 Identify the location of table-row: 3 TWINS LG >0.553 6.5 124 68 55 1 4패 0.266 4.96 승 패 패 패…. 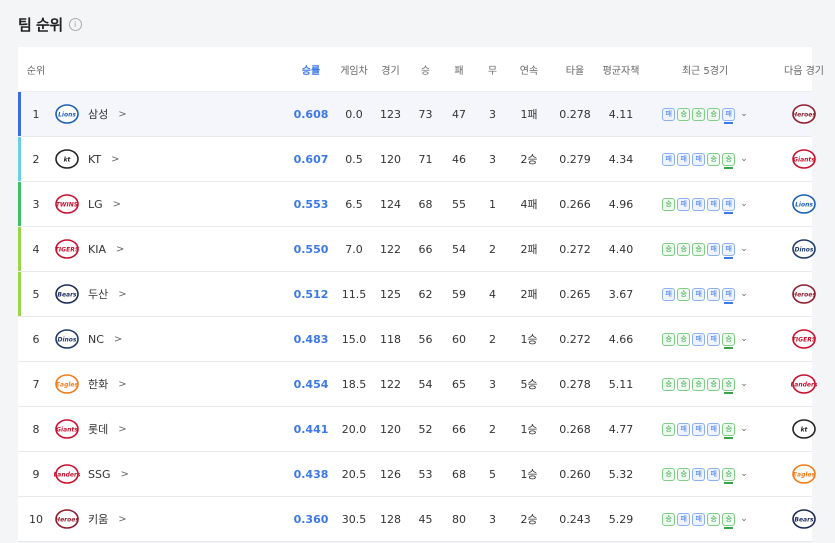
(417, 204).